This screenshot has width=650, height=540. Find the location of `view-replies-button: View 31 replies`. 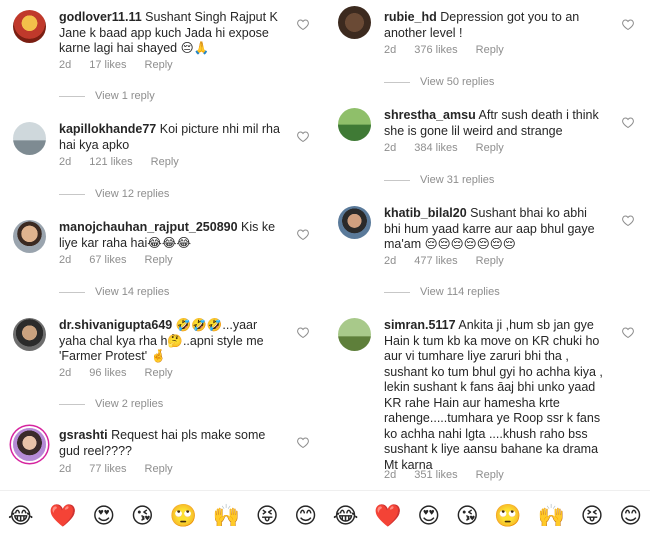

view-replies-button: View 31 replies is located at coordinates (439, 180).